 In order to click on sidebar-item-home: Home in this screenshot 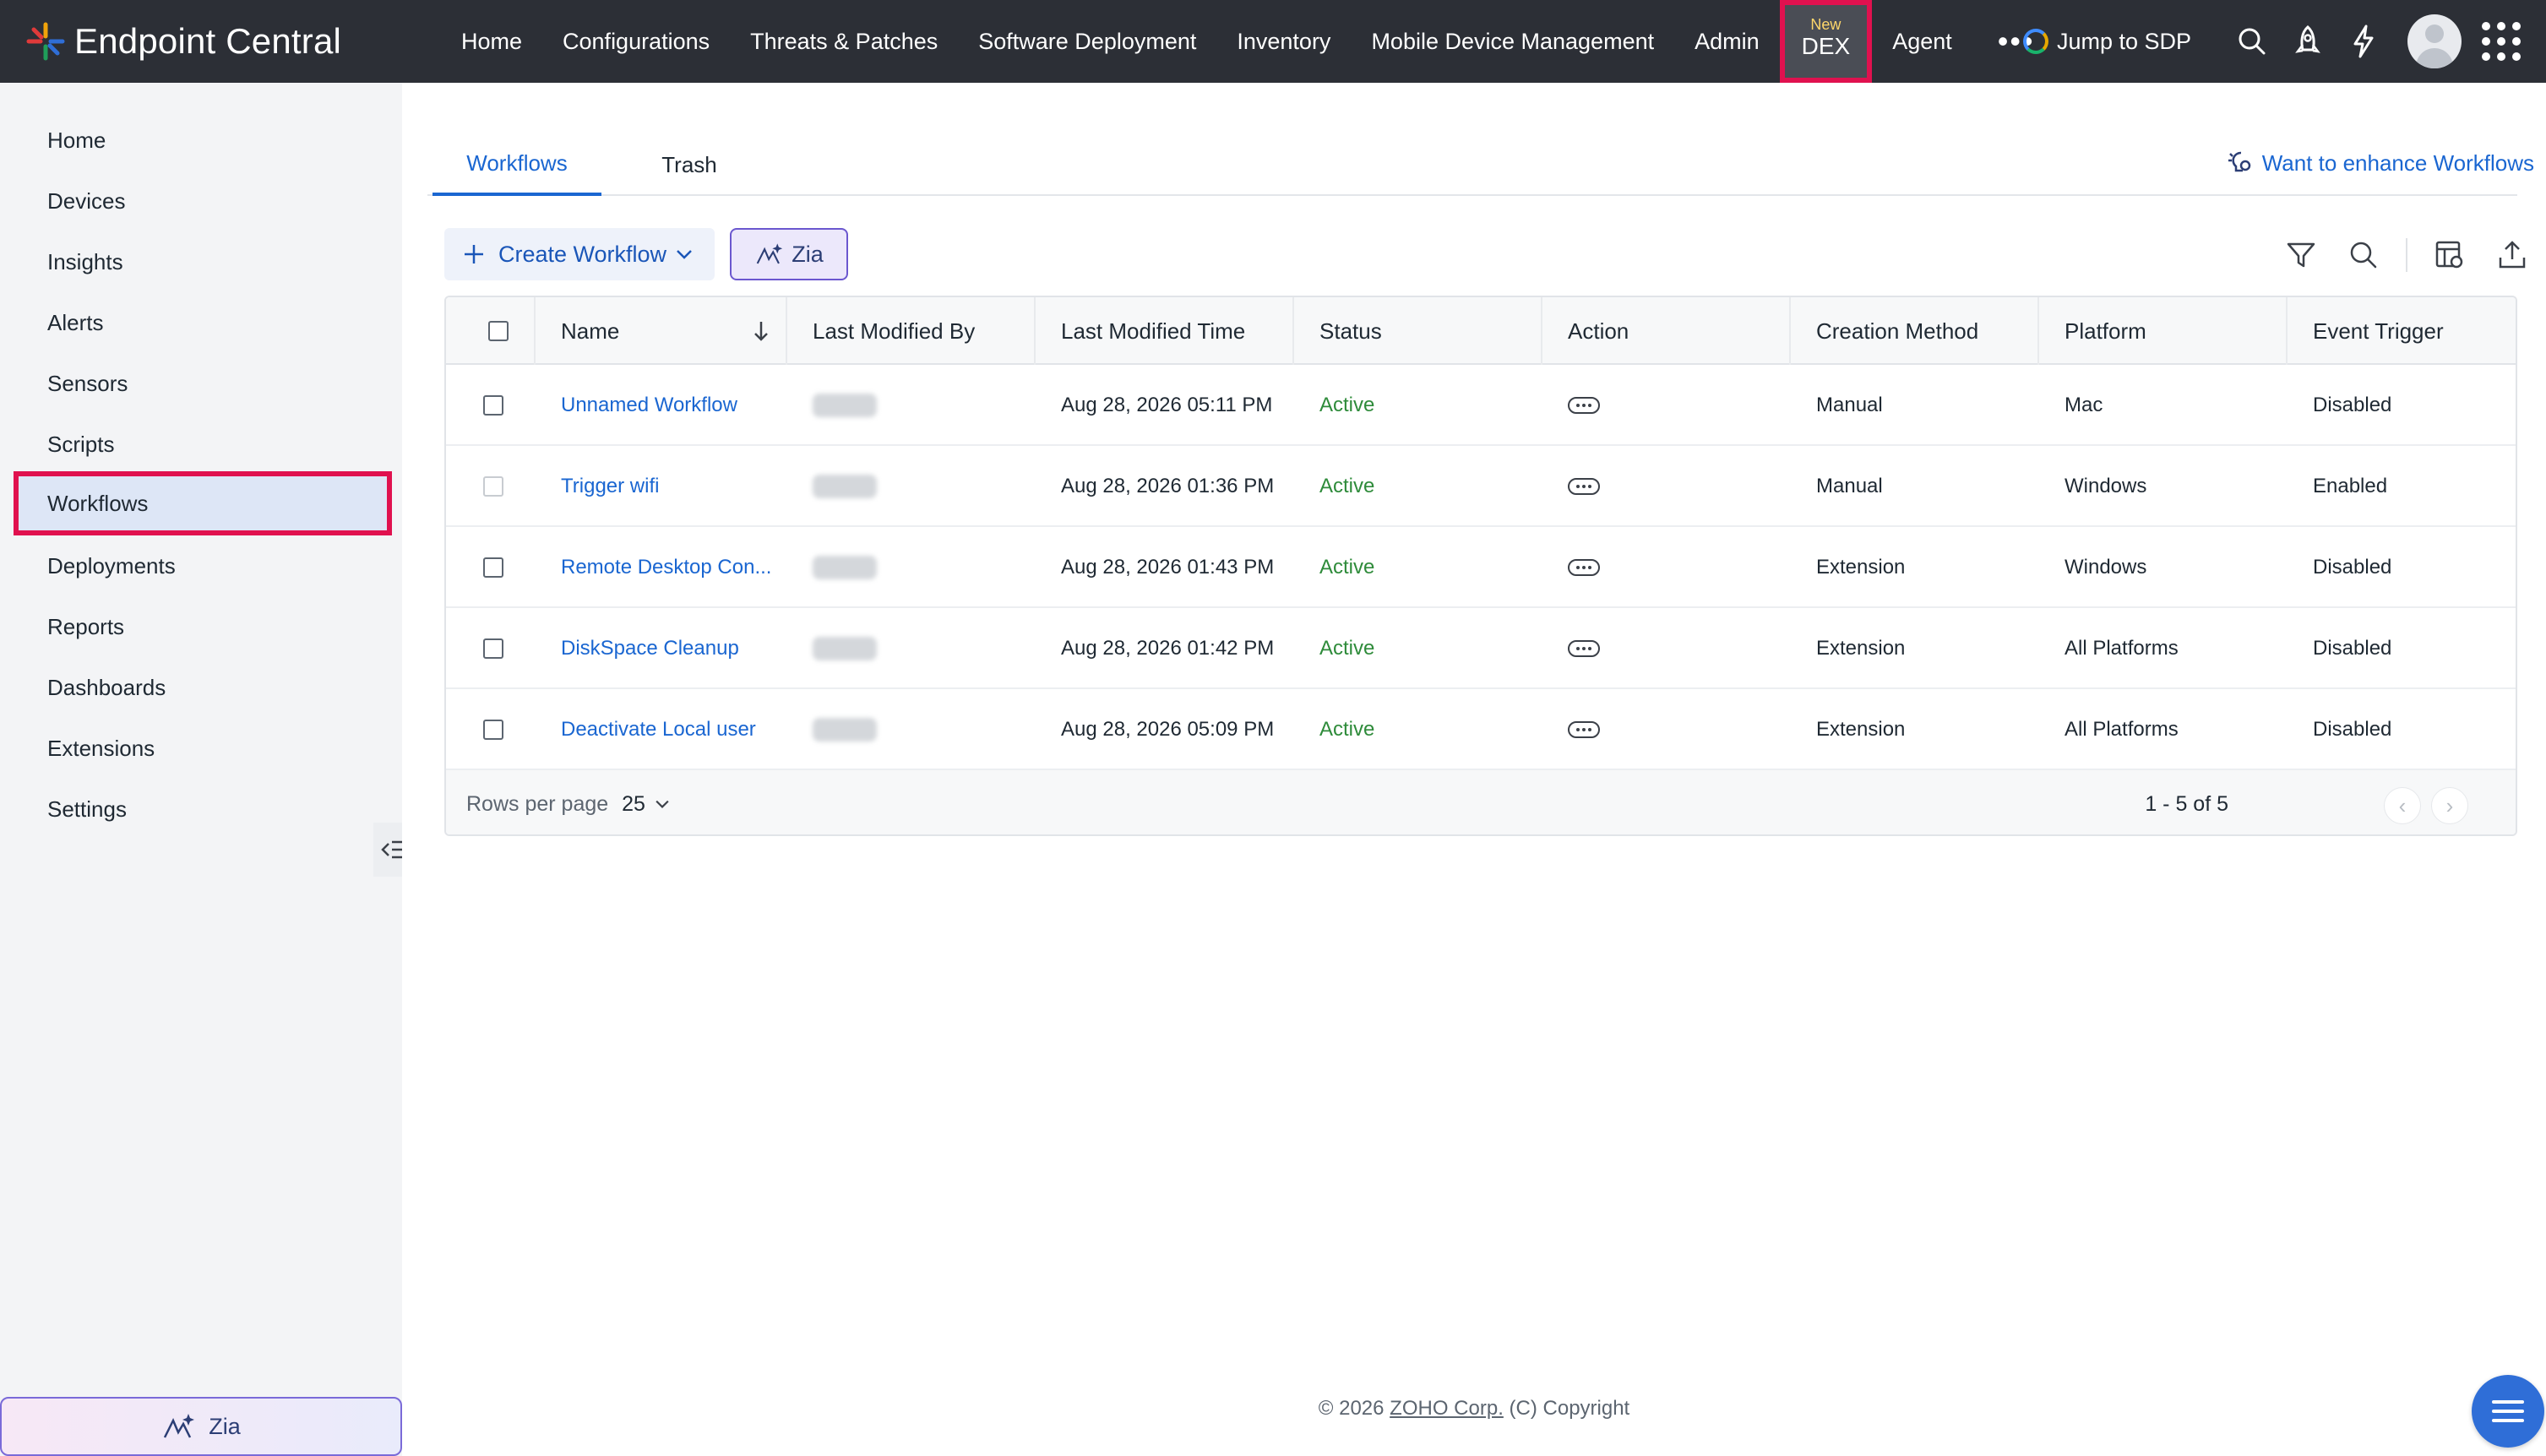, I will do `click(202, 140)`.